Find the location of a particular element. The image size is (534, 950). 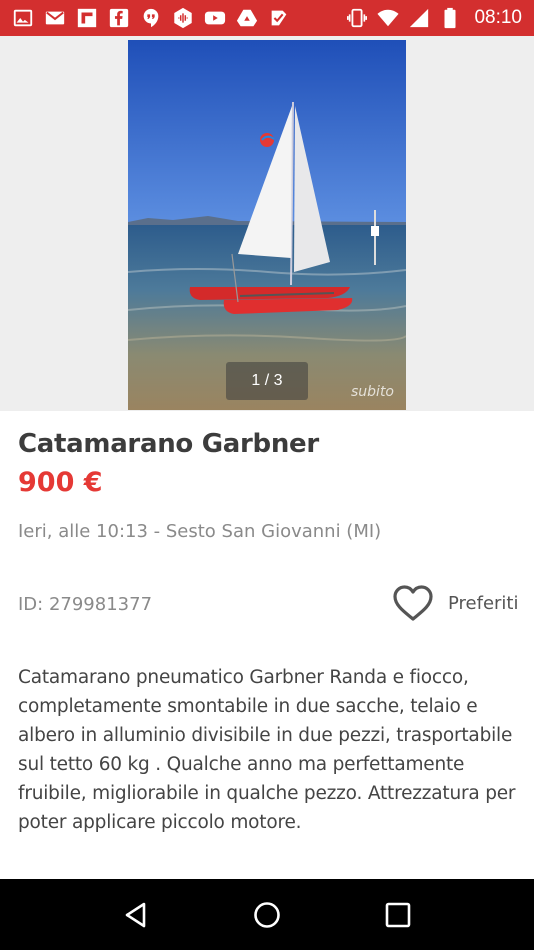

notification-icons is located at coordinates (151, 18).